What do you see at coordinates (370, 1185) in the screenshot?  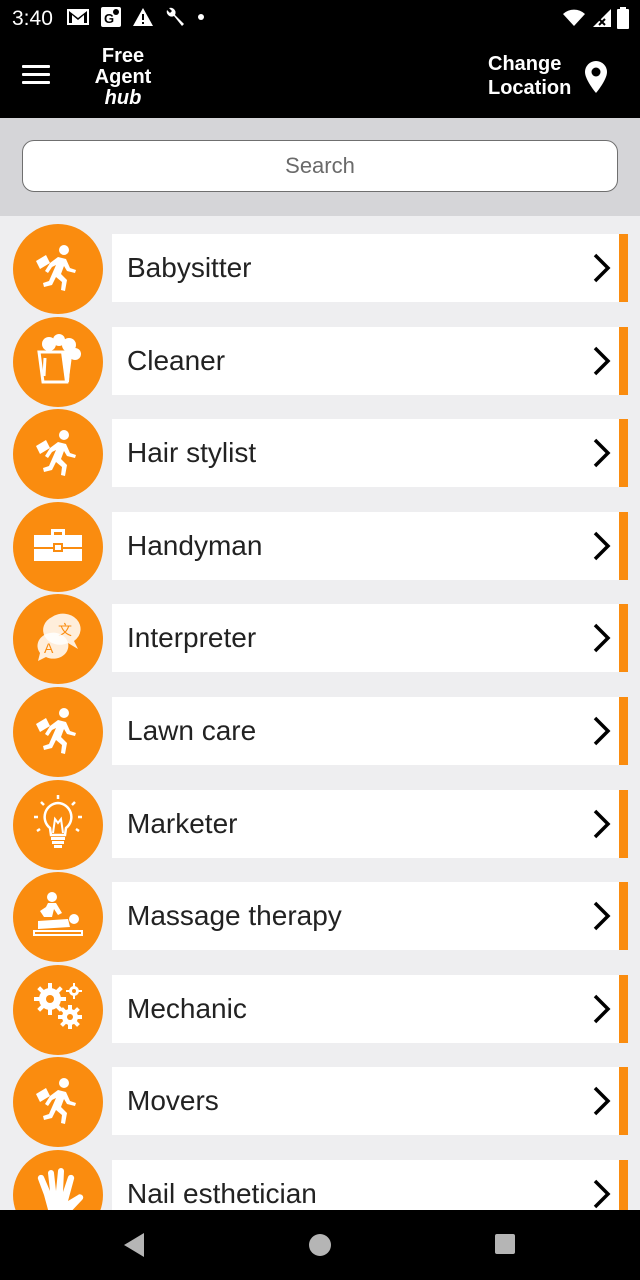 I see `category-card: Nail esthetician` at bounding box center [370, 1185].